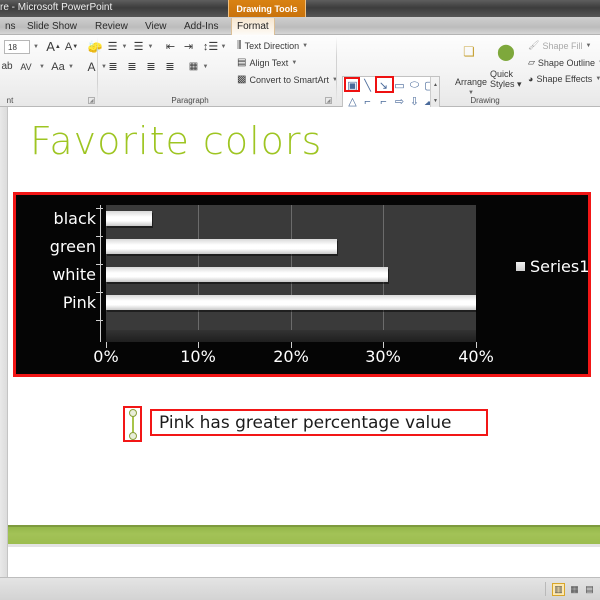  I want to click on shape-fill-icon: 🖌, so click(534, 45).